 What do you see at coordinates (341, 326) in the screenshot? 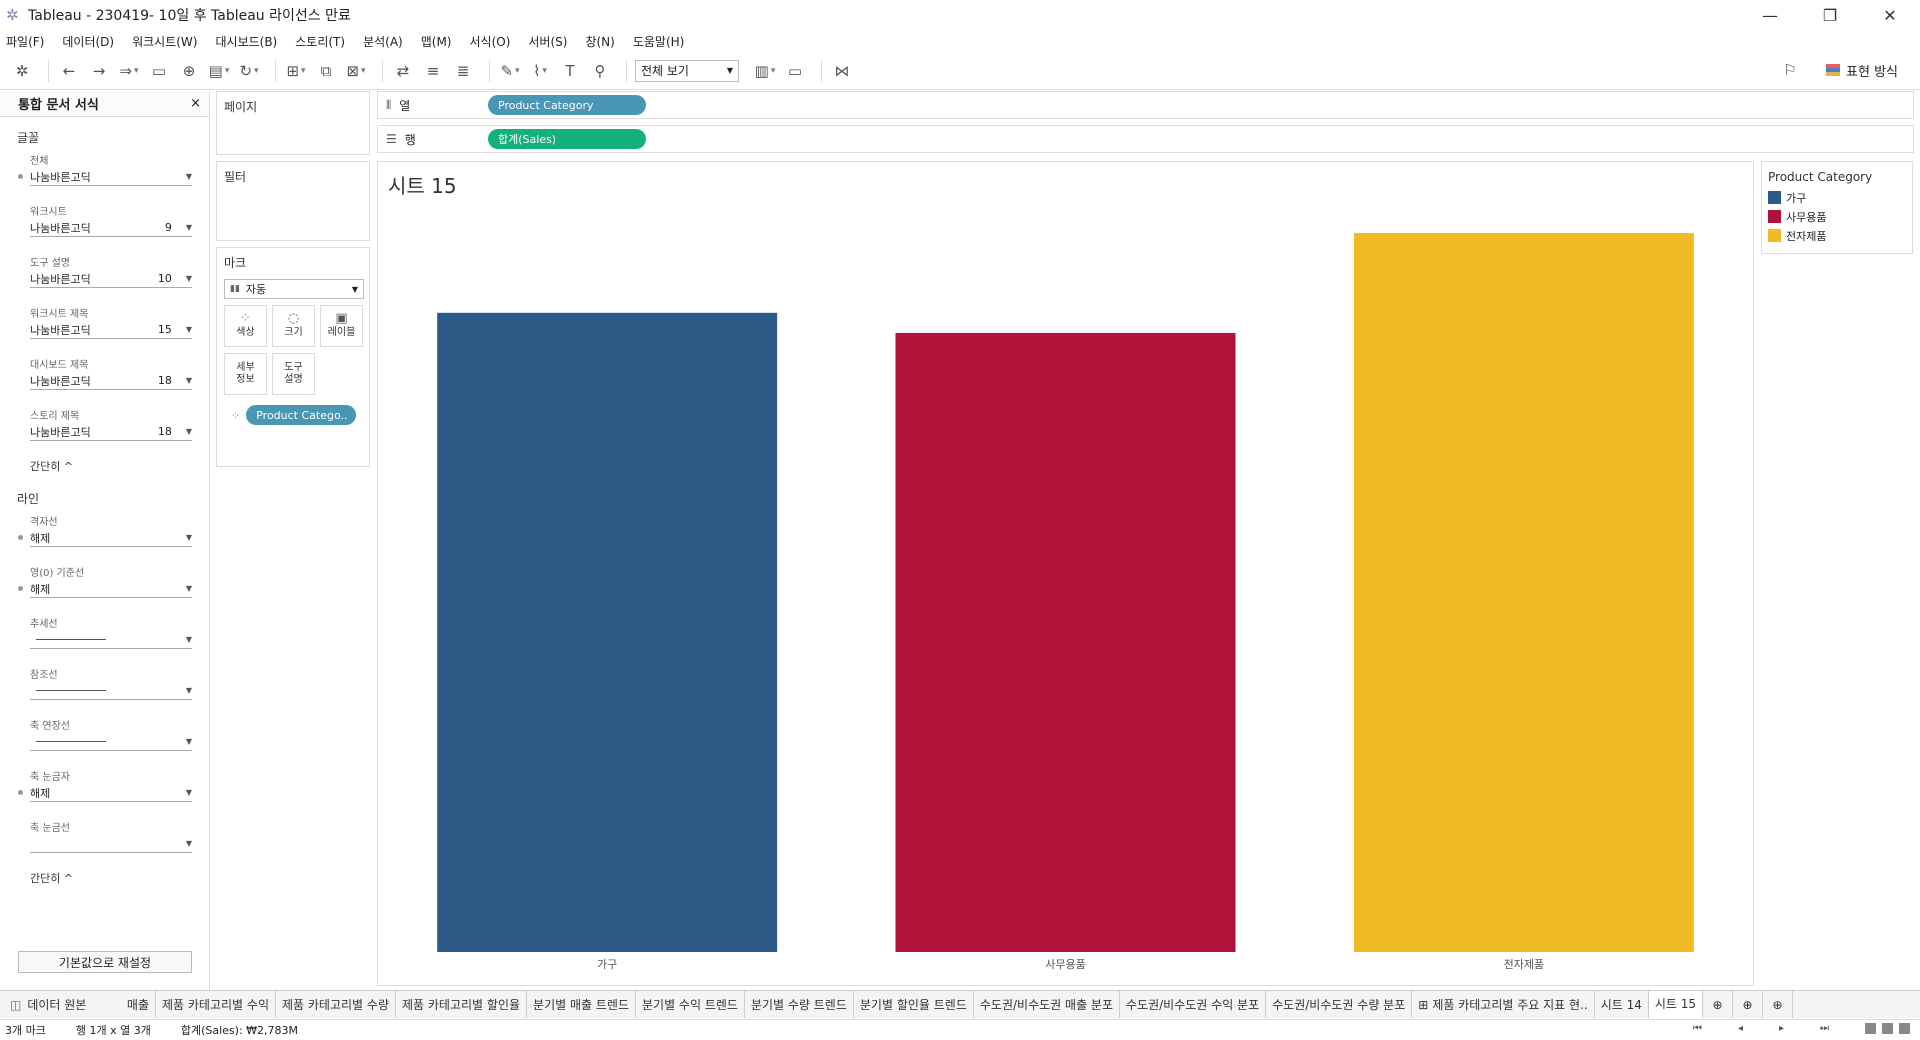
I see `label-button: ▣ 레이블` at bounding box center [341, 326].